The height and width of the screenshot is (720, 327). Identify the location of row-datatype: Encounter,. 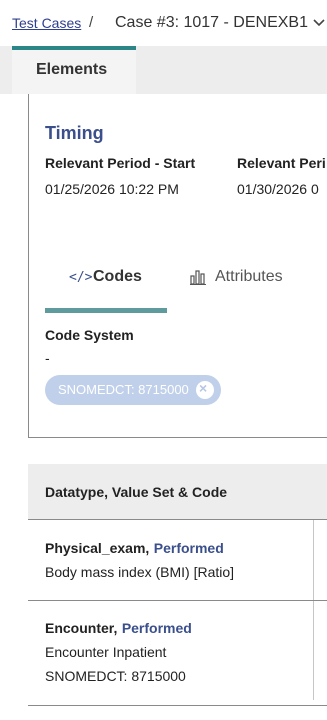
(81, 628).